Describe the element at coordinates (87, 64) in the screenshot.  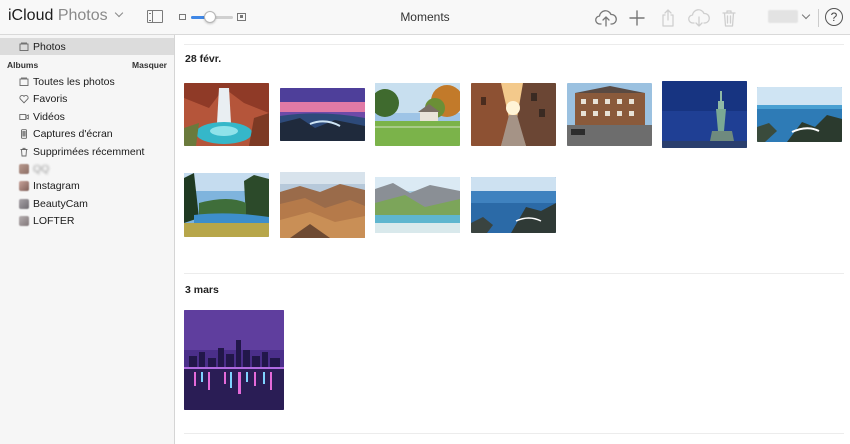
I see `albums-header: Albums Masquer` at that location.